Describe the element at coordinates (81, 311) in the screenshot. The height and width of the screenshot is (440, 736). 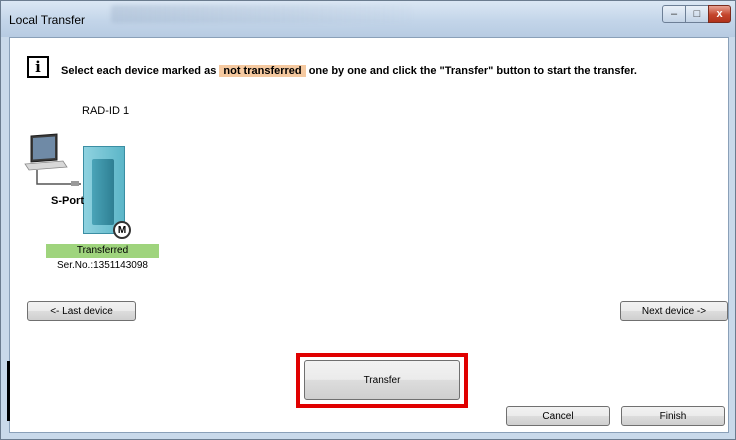
I see `last-device-button: <- Last device` at that location.